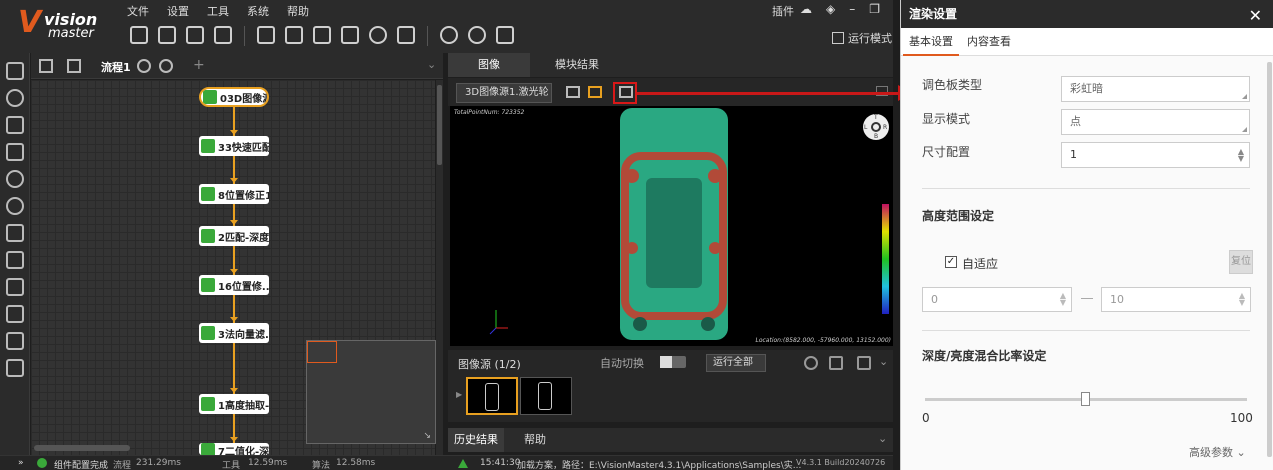  What do you see at coordinates (166, 66) in the screenshot?
I see `loop-flow-icon` at bounding box center [166, 66].